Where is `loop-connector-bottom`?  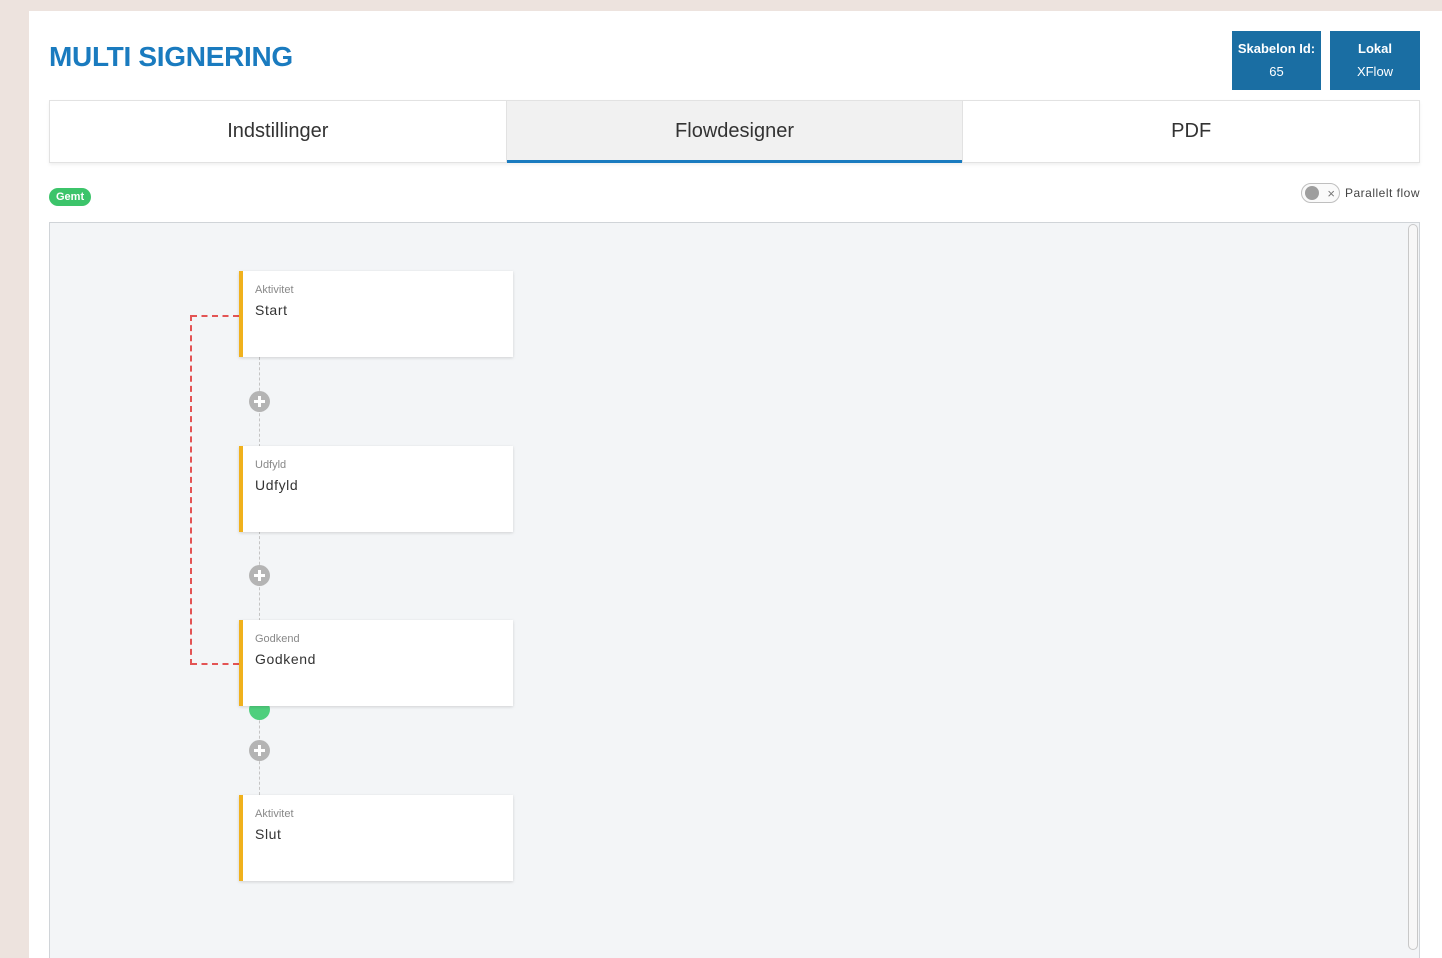
loop-connector-bottom is located at coordinates (215, 664).